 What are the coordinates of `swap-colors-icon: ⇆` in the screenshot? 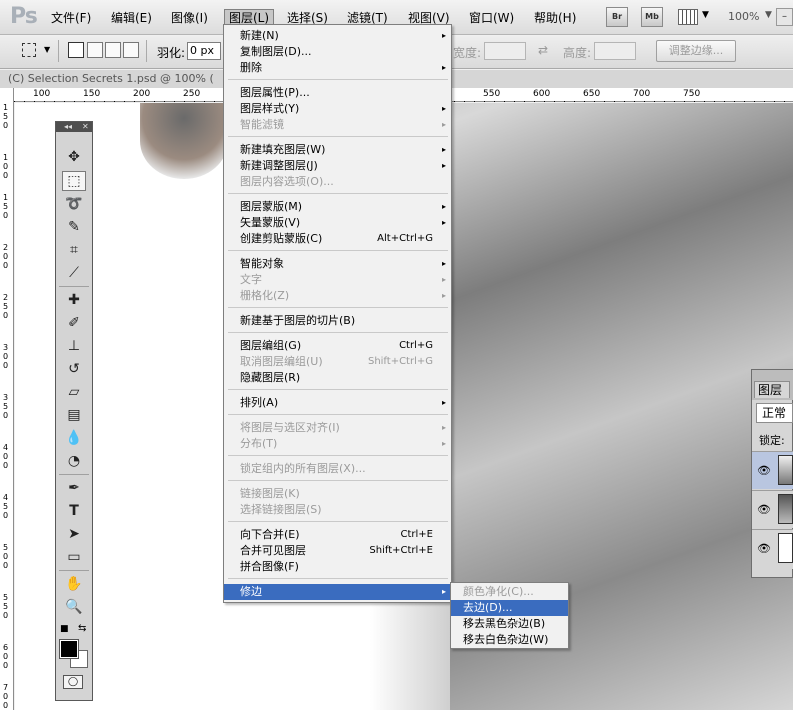 It's located at (82, 628).